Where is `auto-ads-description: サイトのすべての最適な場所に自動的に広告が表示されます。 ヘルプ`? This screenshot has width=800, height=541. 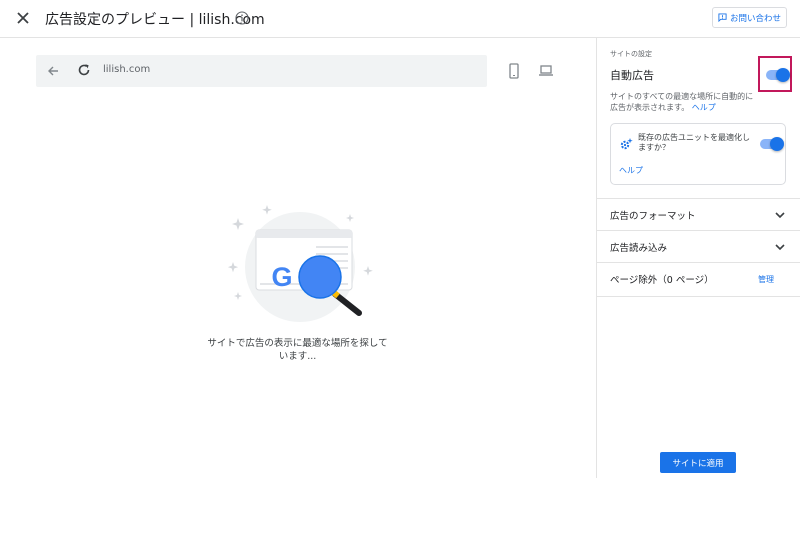
auto-ads-description: サイトのすべての最適な場所に自動的に広告が表示されます。 ヘルプ is located at coordinates (685, 102).